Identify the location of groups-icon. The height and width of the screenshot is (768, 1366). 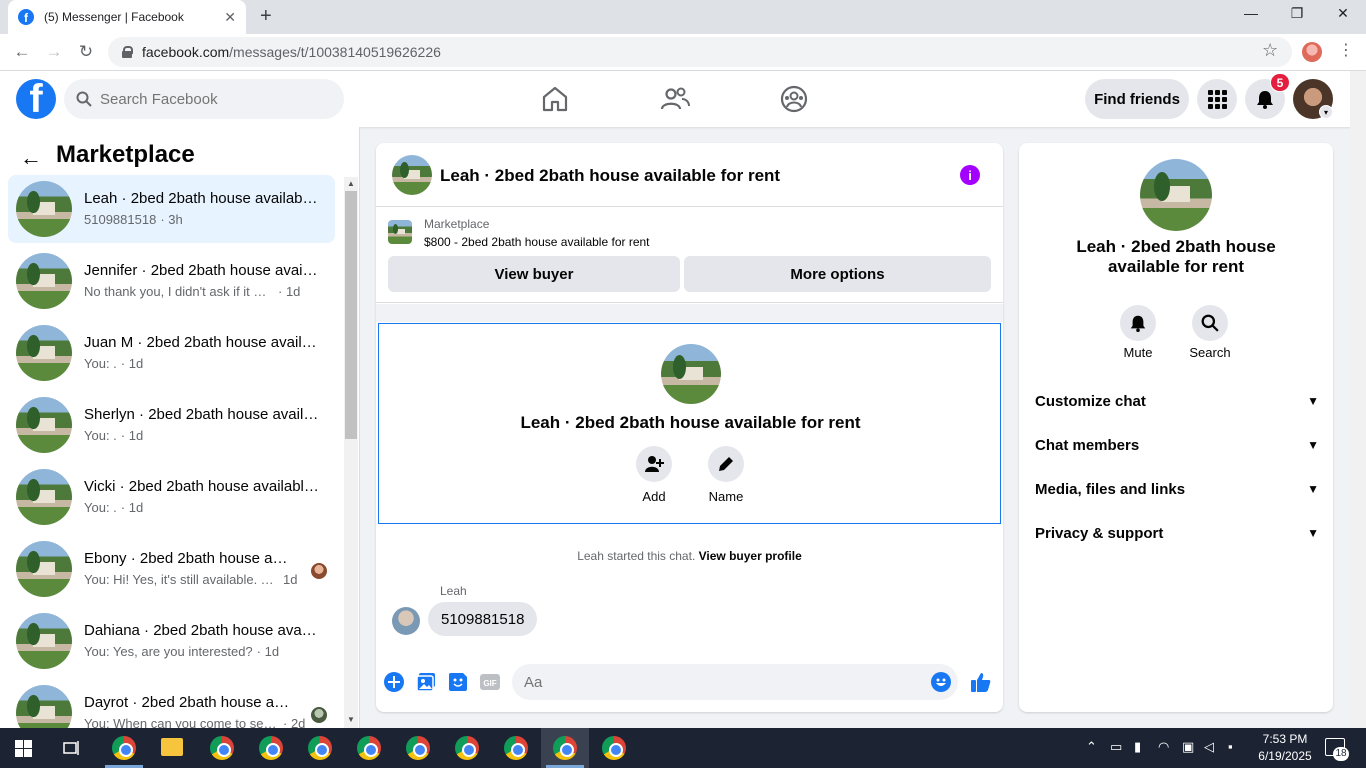
(794, 99).